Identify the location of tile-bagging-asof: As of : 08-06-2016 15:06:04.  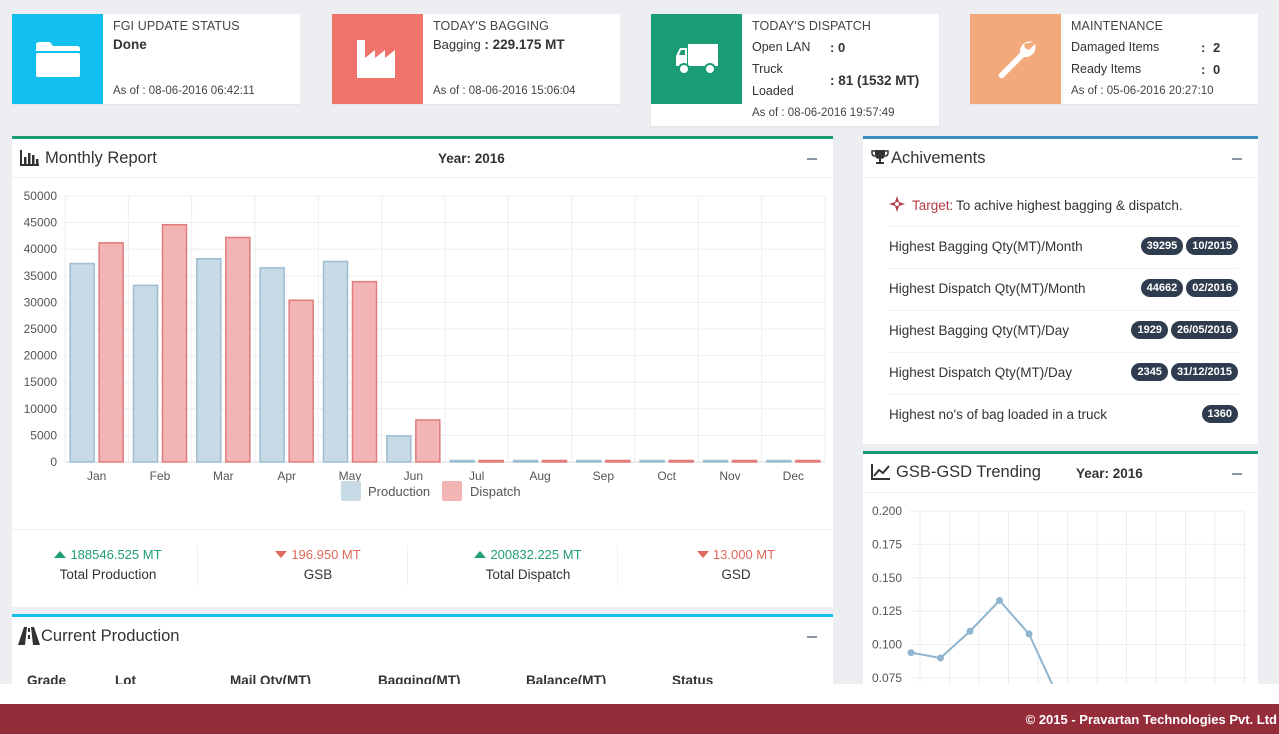
(504, 91).